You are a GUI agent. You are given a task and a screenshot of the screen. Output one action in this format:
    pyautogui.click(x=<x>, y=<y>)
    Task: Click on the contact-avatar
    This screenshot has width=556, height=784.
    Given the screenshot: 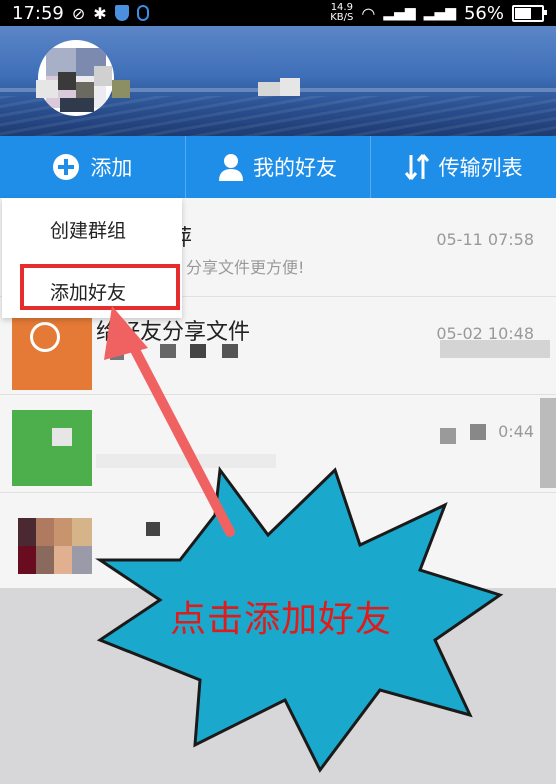 What is the action you would take?
    pyautogui.click(x=55, y=546)
    